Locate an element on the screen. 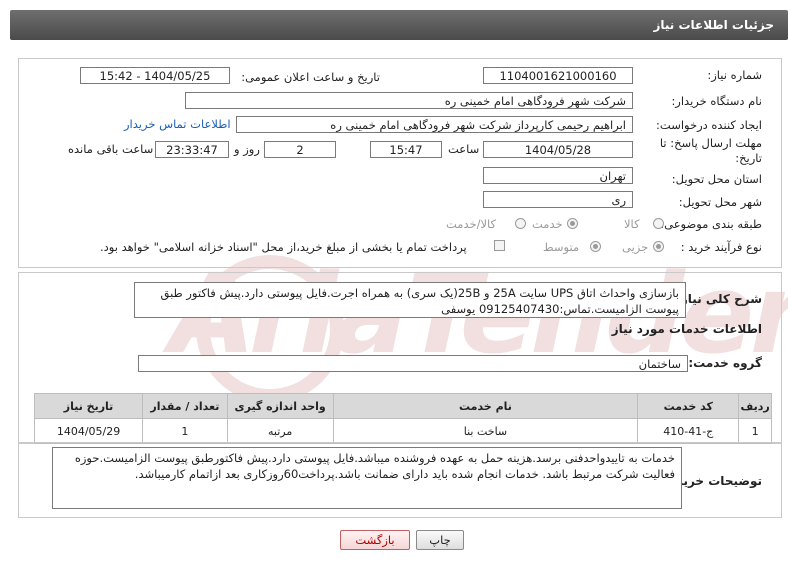 The height and width of the screenshot is (566, 788). col-date-header: تاریخ نیاز is located at coordinates (88, 406).